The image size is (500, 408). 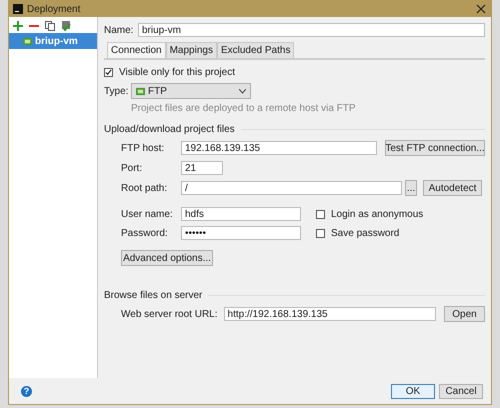 I want to click on field-label: Password:, so click(x=145, y=233).